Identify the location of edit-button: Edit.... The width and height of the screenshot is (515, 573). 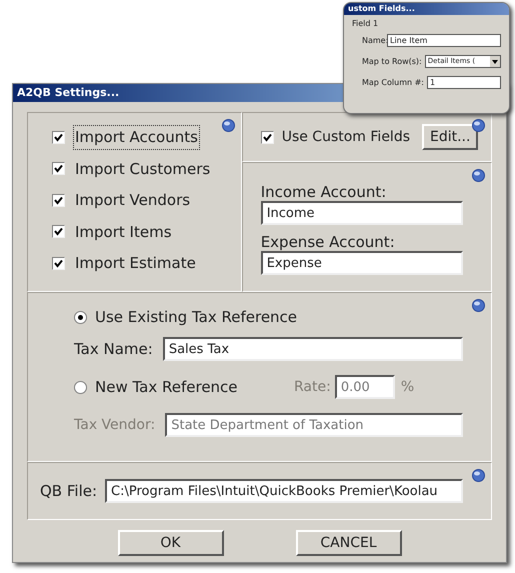
(450, 137).